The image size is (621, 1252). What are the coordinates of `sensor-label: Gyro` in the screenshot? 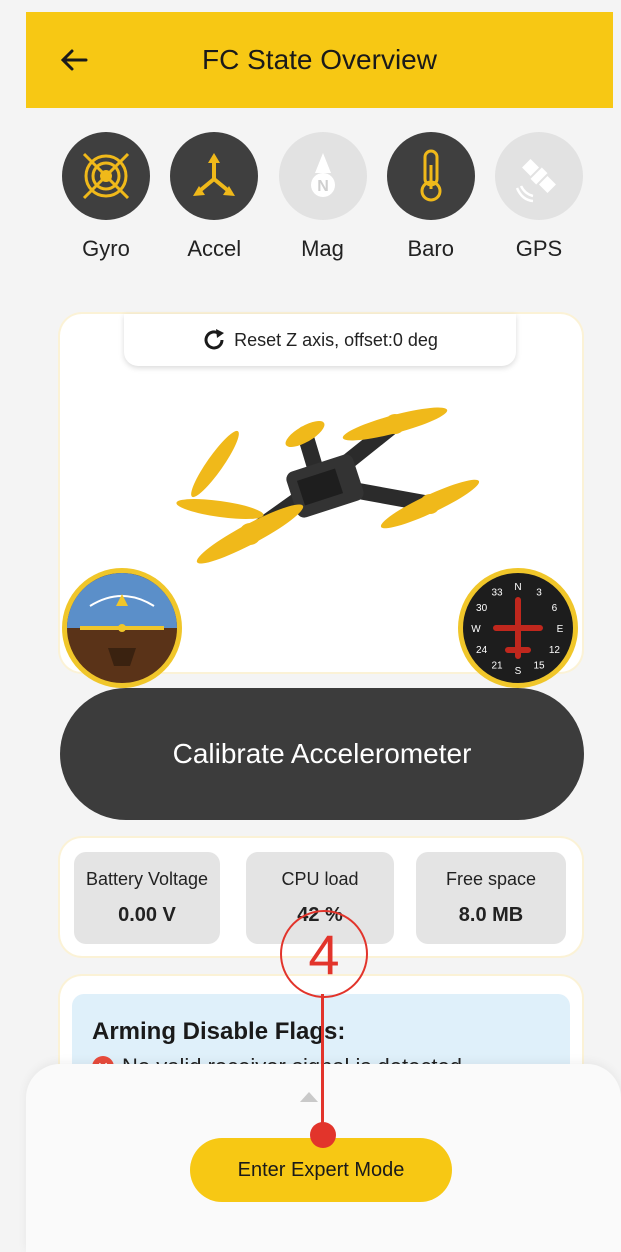 It's located at (106, 248).